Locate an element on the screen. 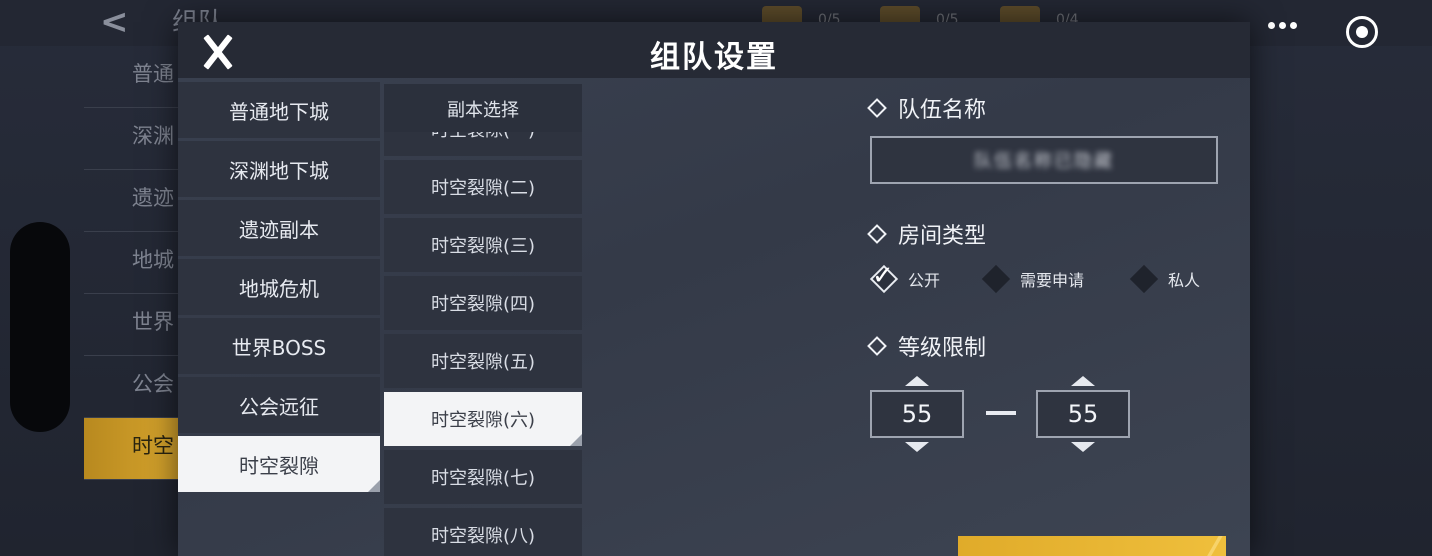  background-category-item: 公会 is located at coordinates (134, 387).